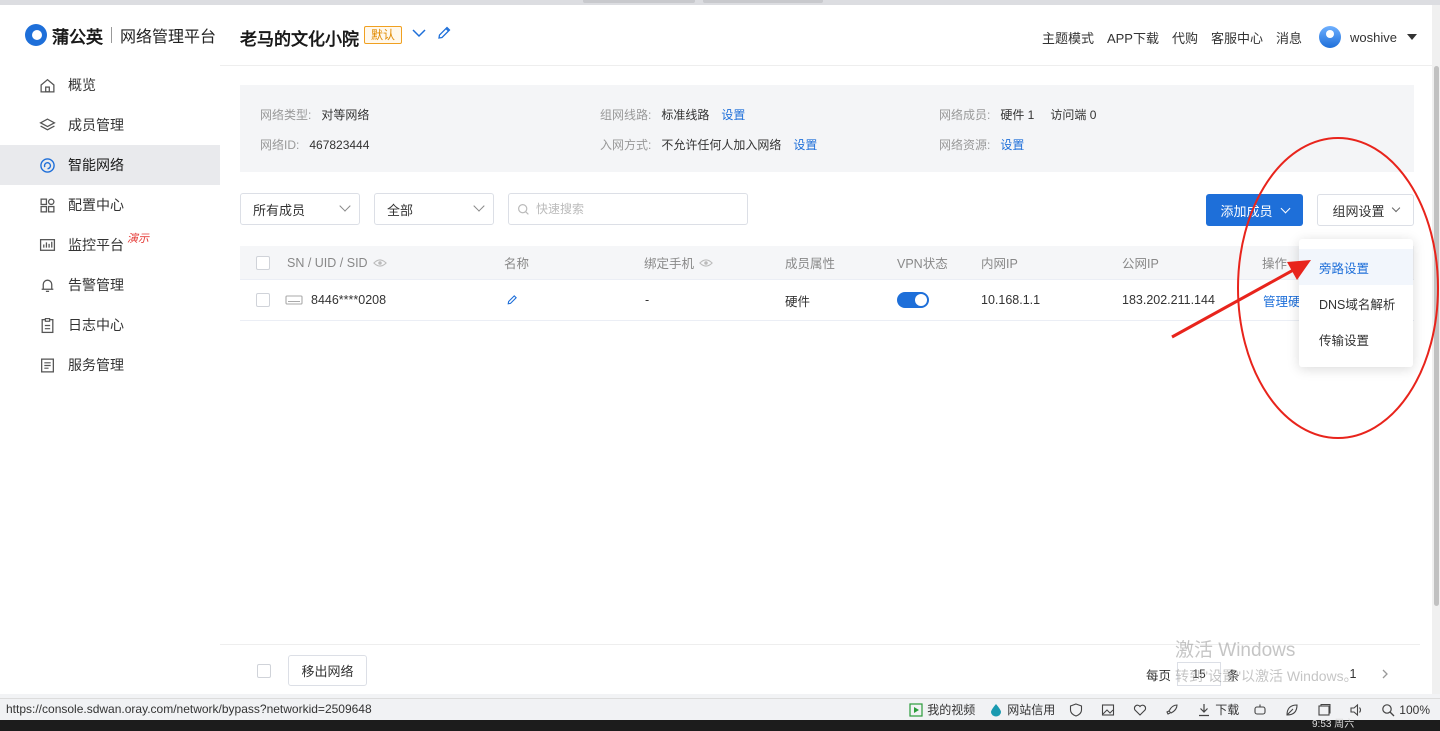  I want to click on username: woshive, so click(1373, 37).